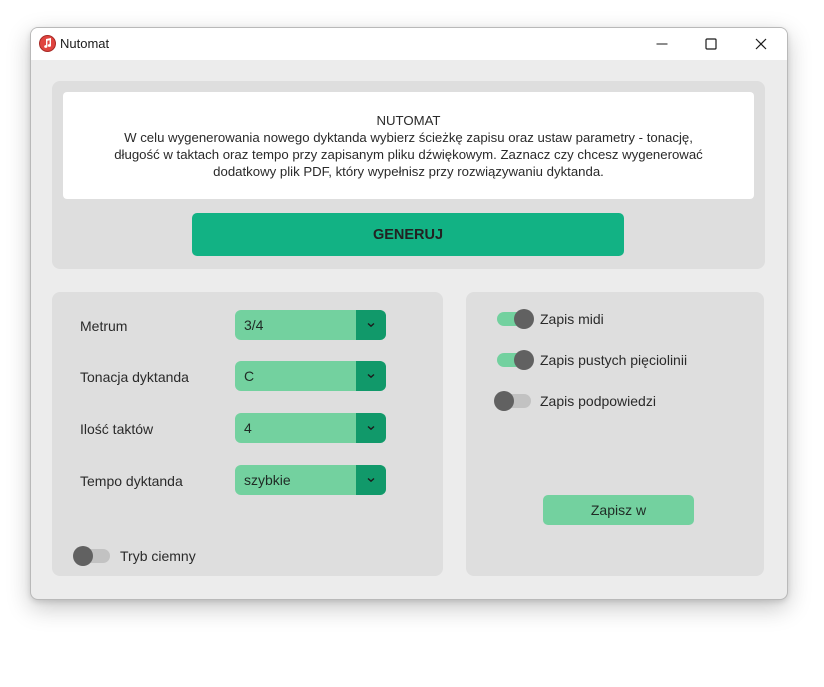 The width and height of the screenshot is (824, 687). I want to click on minimize-icon, so click(662, 44).